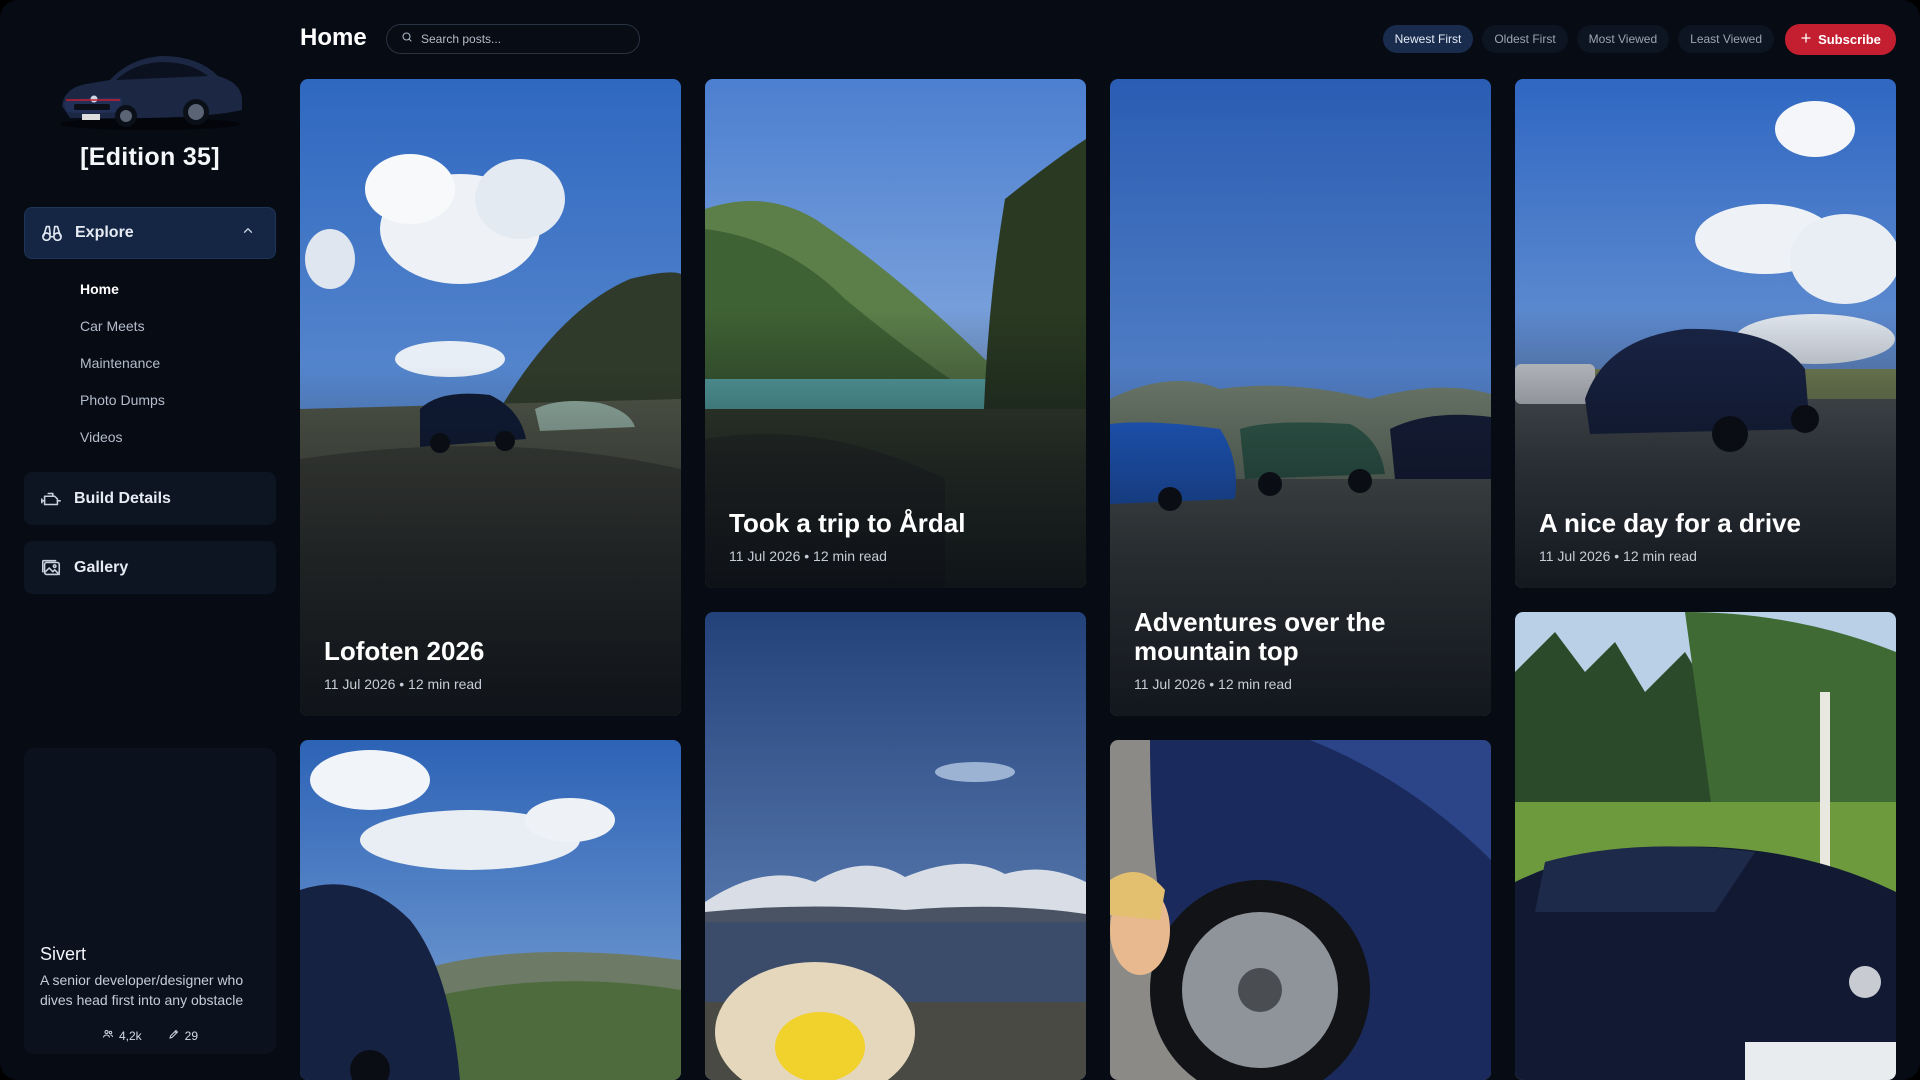  Describe the element at coordinates (122, 436) in the screenshot. I see `subnav-item-videos: Videos` at that location.